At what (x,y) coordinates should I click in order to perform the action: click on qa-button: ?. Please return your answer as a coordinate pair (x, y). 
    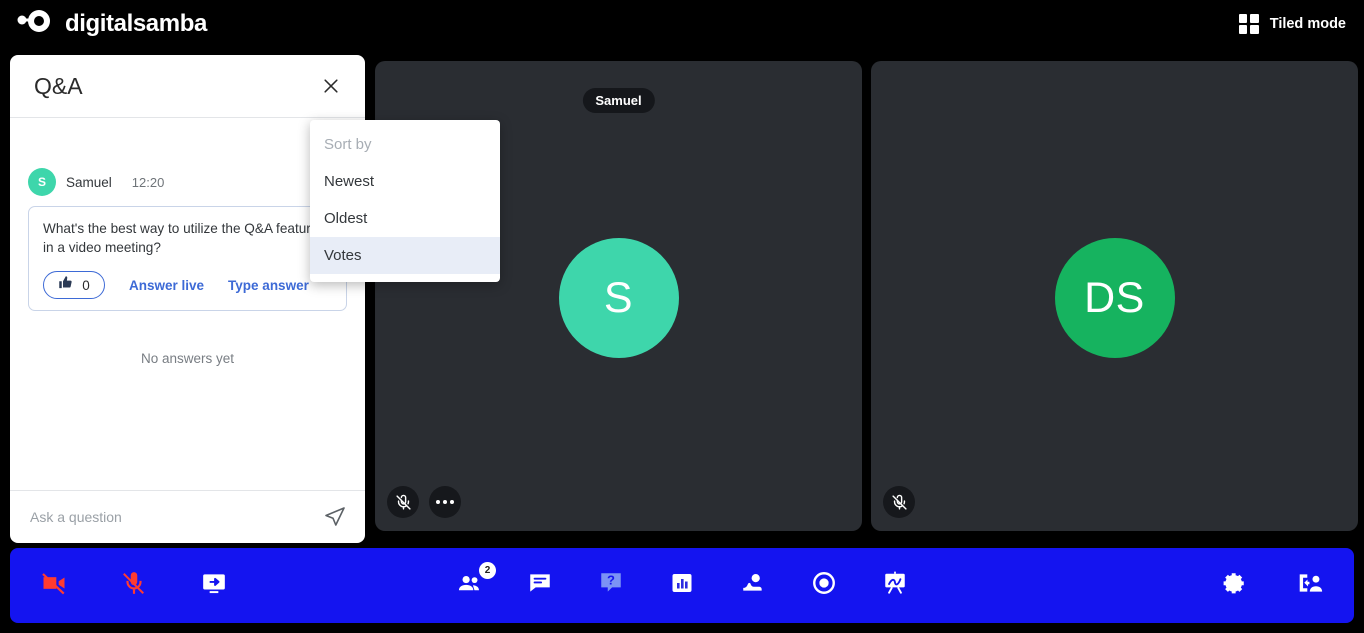
    Looking at the image, I should click on (611, 586).